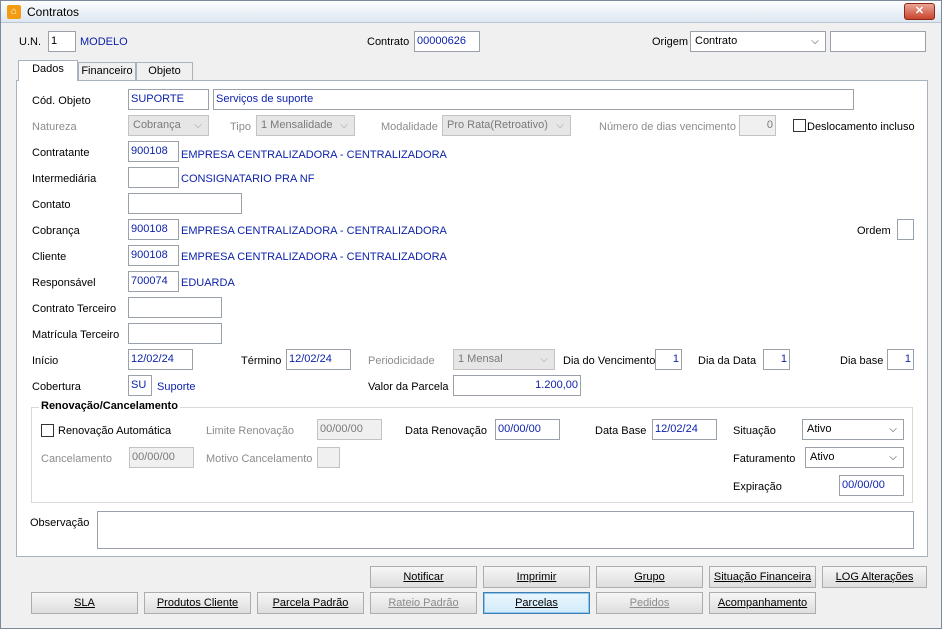  What do you see at coordinates (900, 359) in the screenshot?
I see `dia-base-input: 1` at bounding box center [900, 359].